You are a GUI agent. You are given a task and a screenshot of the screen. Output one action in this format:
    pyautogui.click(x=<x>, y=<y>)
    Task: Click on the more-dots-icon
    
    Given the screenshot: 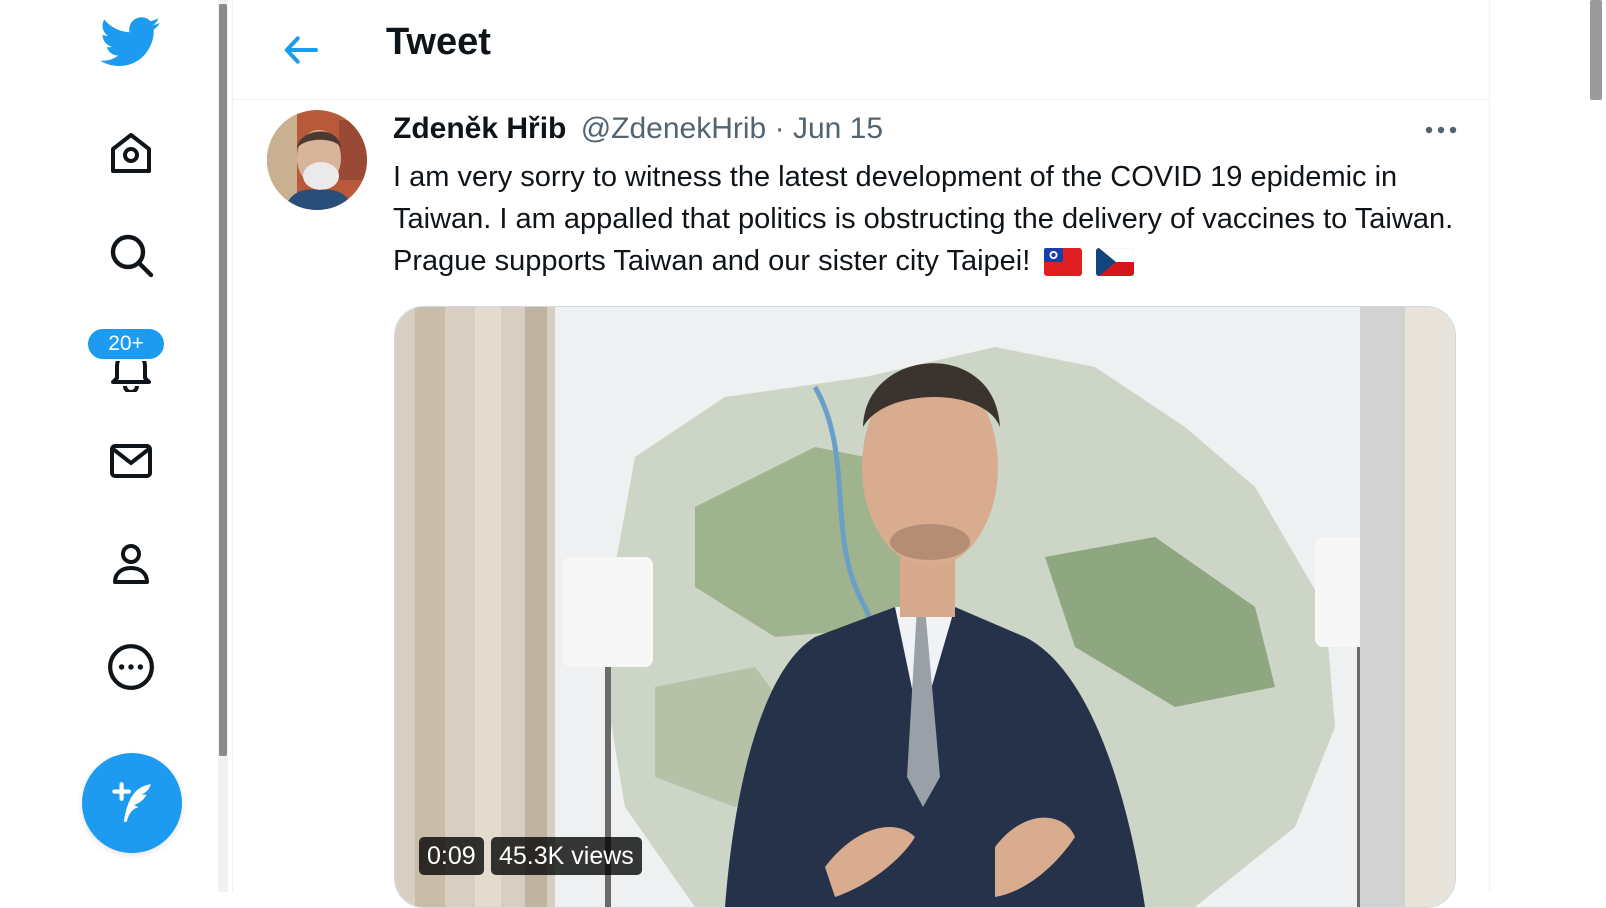 What is the action you would take?
    pyautogui.click(x=1441, y=130)
    